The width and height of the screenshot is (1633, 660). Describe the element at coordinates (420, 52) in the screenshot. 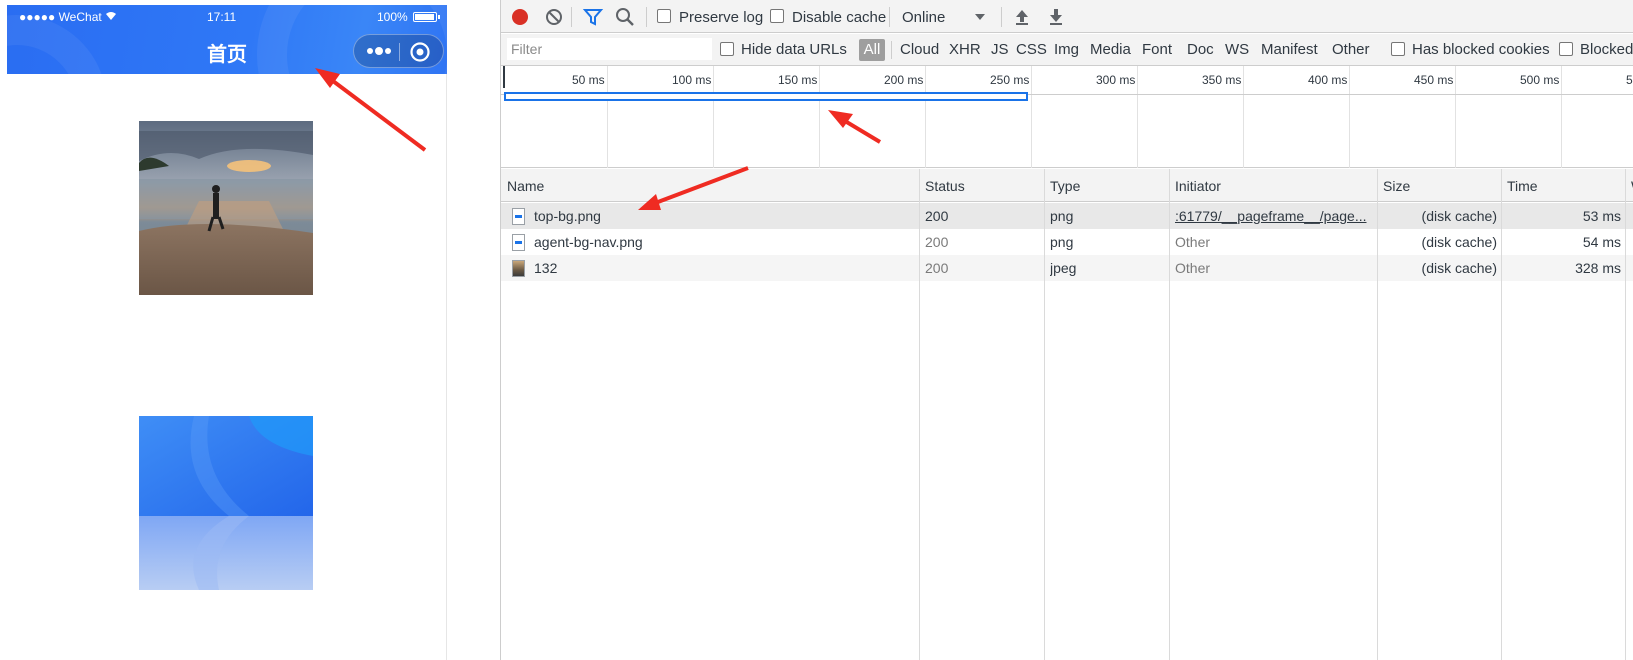

I see `close-miniprogram-icon` at that location.